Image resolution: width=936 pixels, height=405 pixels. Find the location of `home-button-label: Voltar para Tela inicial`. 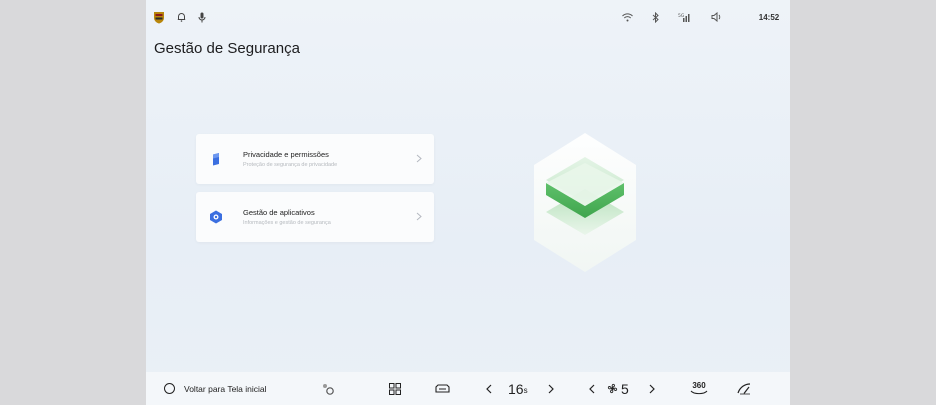

home-button-label: Voltar para Tela inicial is located at coordinates (225, 388).